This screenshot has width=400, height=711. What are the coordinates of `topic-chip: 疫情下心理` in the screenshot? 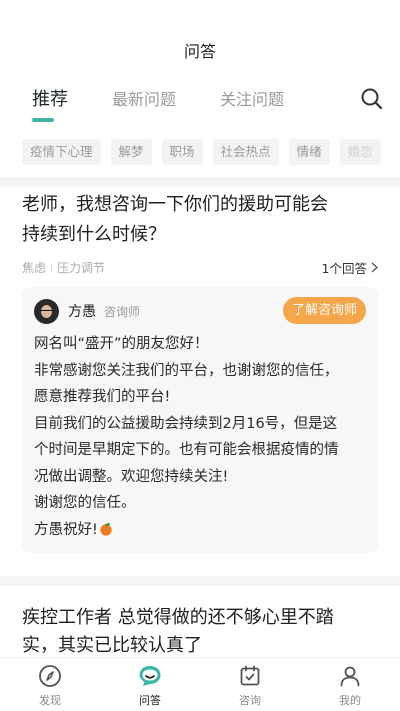 It's located at (61, 152).